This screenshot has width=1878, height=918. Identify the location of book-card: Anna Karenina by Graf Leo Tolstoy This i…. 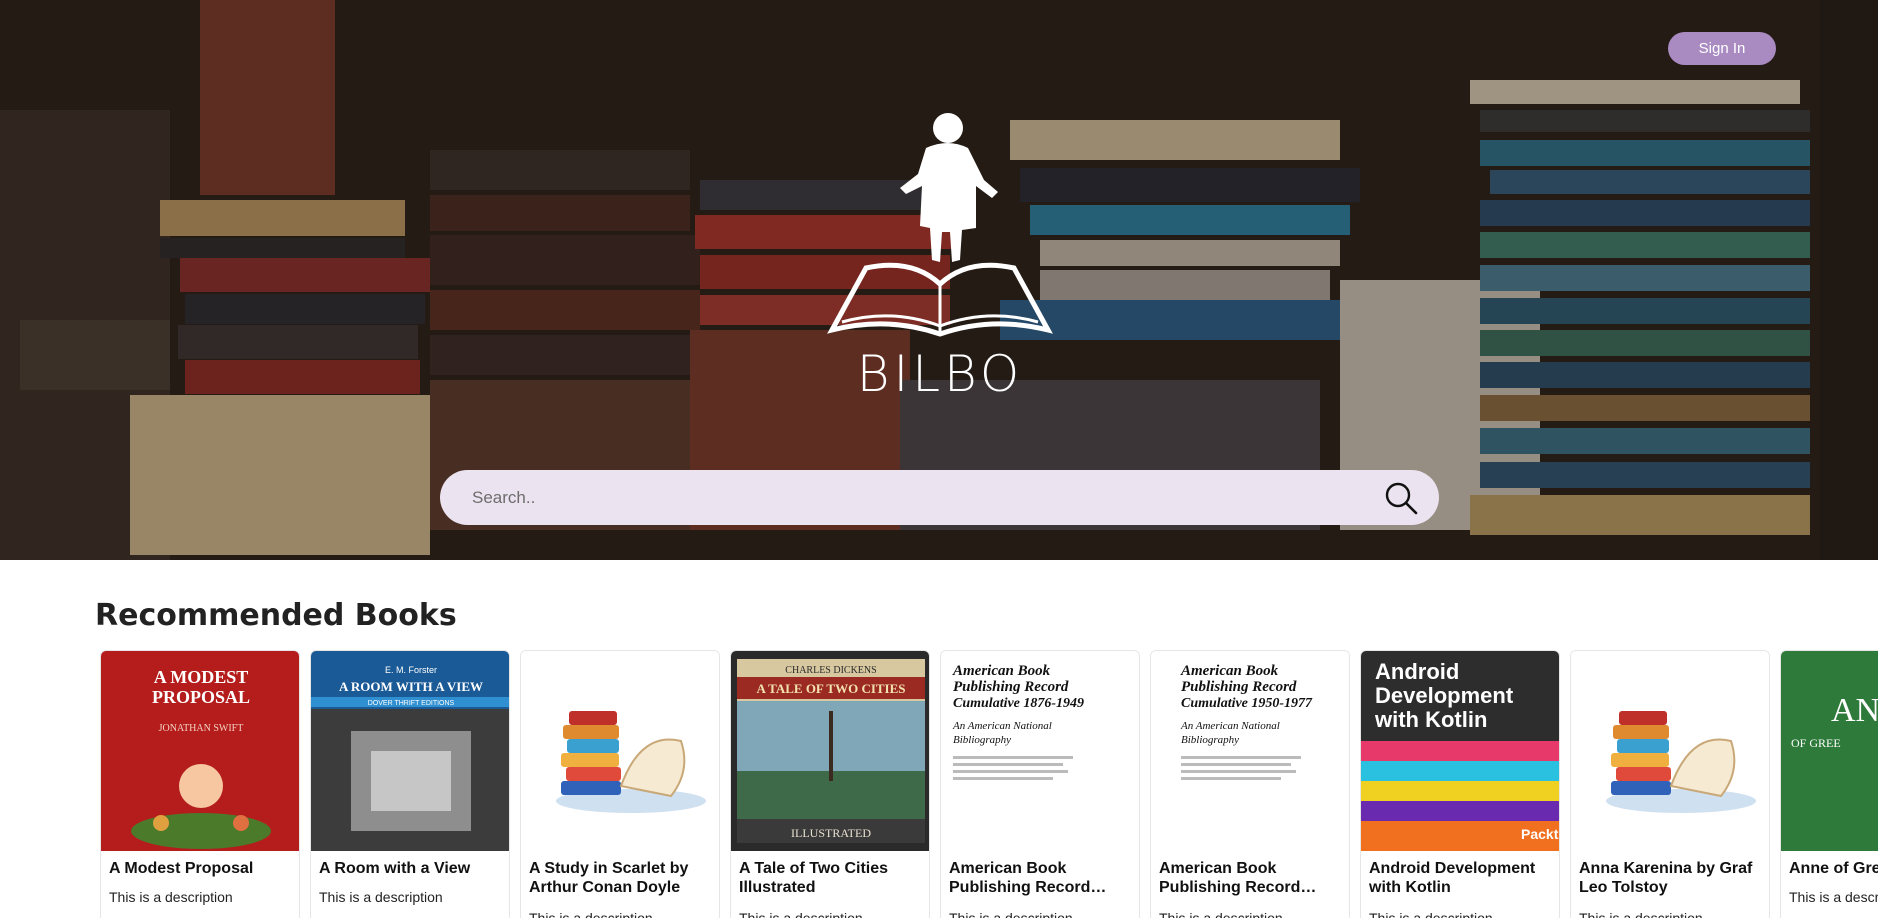
(1670, 784).